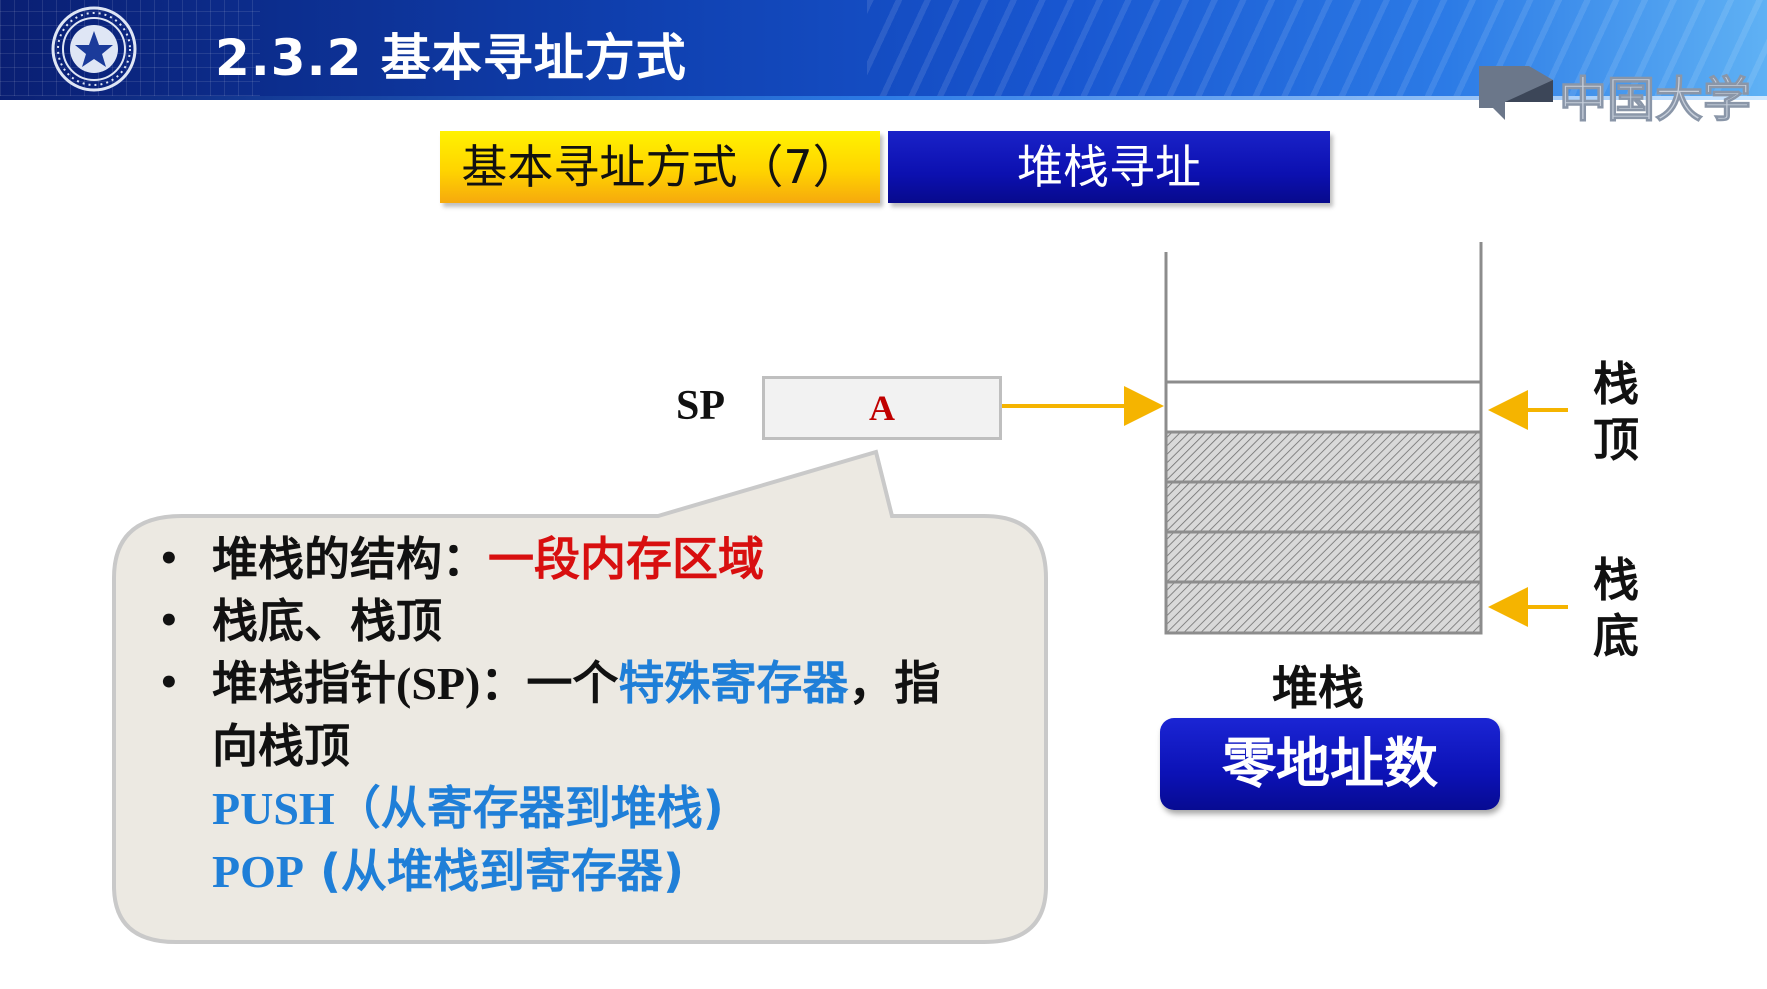 The image size is (1767, 989). What do you see at coordinates (600, 621) in the screenshot?
I see `bullet-stack-ends: • 栈底、栈顶` at bounding box center [600, 621].